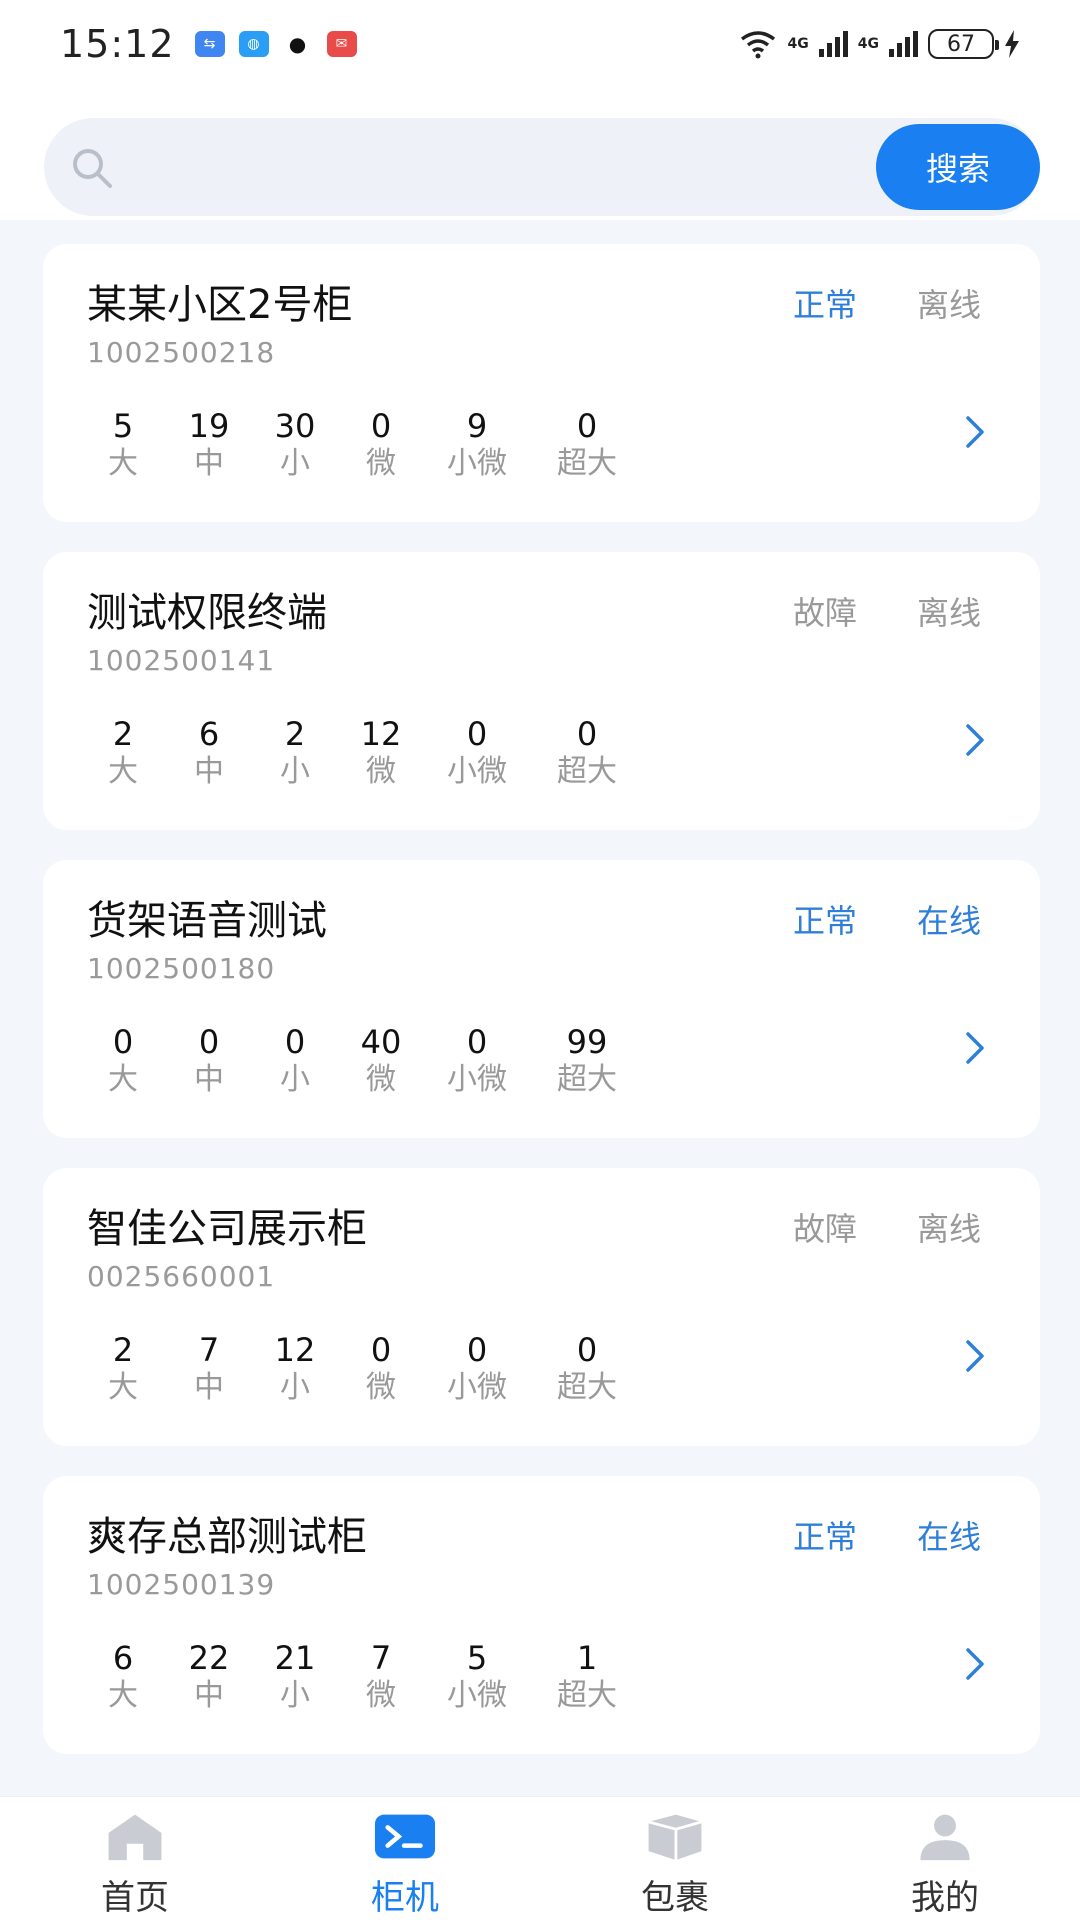 The image size is (1080, 1920). Describe the element at coordinates (945, 1837) in the screenshot. I see `user-icon` at that location.